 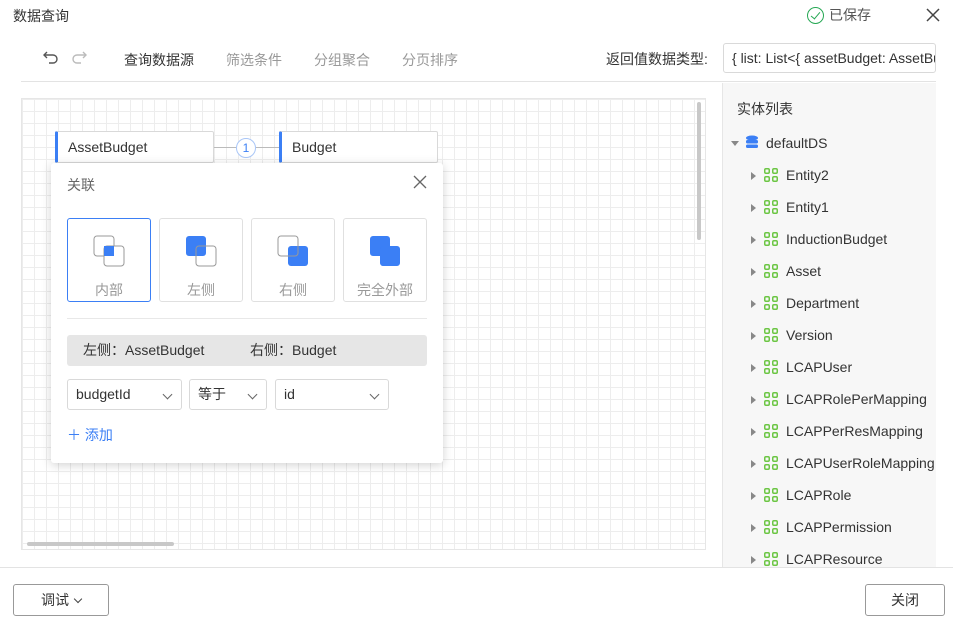 What do you see at coordinates (358, 147) in the screenshot?
I see `entity-node-right: Budget` at bounding box center [358, 147].